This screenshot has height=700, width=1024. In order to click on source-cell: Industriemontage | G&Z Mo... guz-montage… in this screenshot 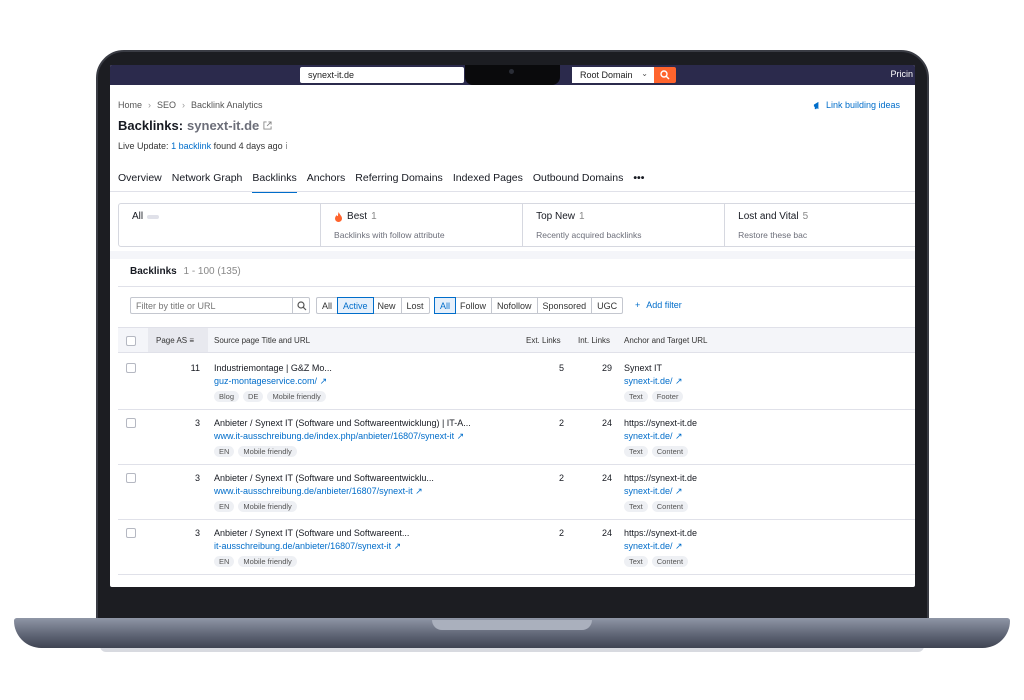, I will do `click(273, 382)`.